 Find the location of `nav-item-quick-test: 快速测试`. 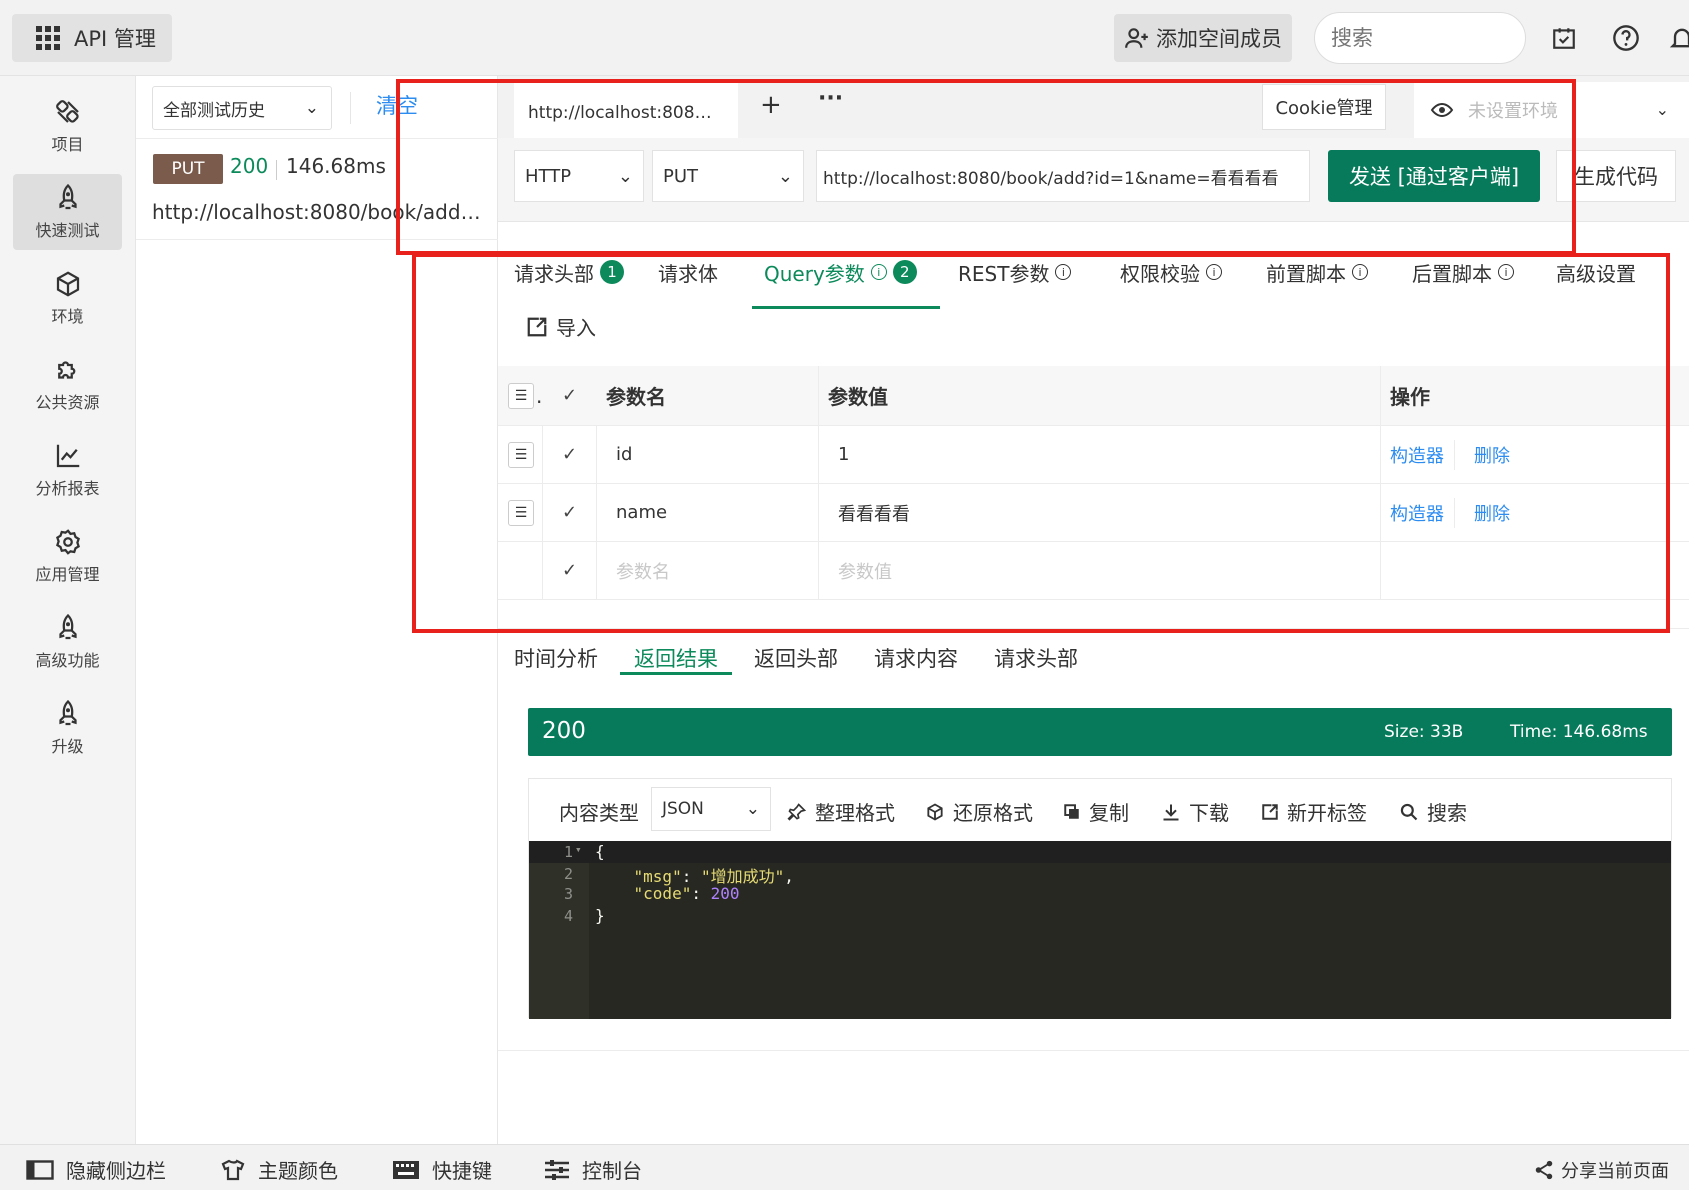

nav-item-quick-test: 快速测试 is located at coordinates (67, 212).